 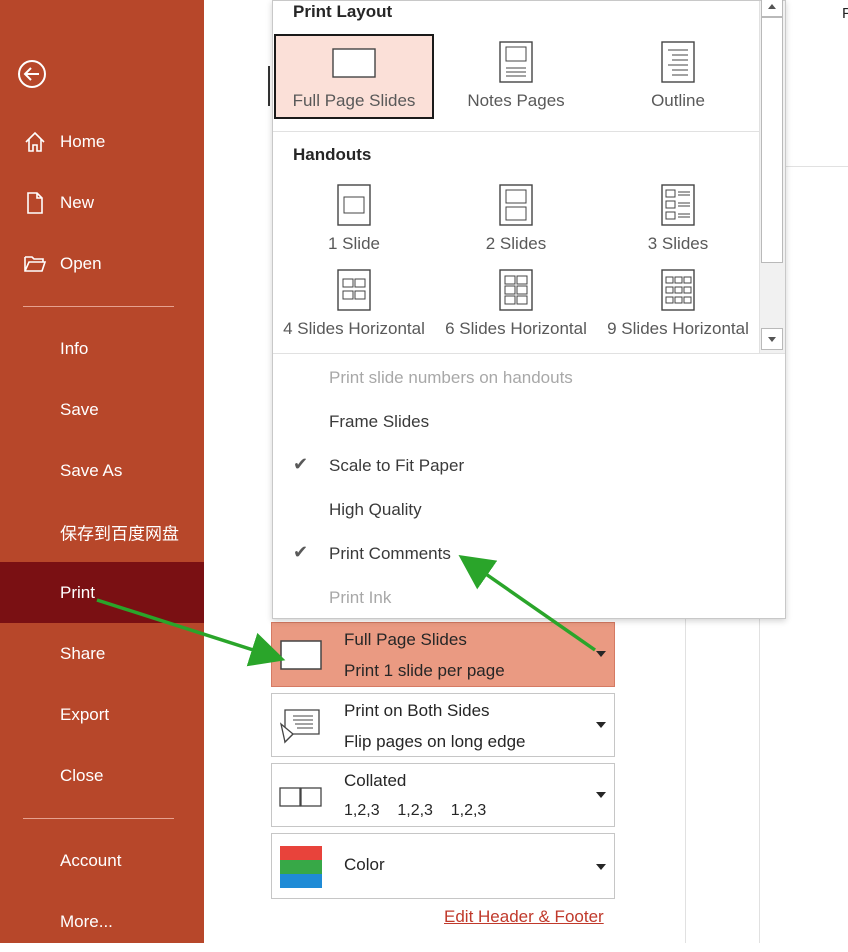 I want to click on edit-header-footer-link: Edit Header & Footer, so click(x=524, y=917).